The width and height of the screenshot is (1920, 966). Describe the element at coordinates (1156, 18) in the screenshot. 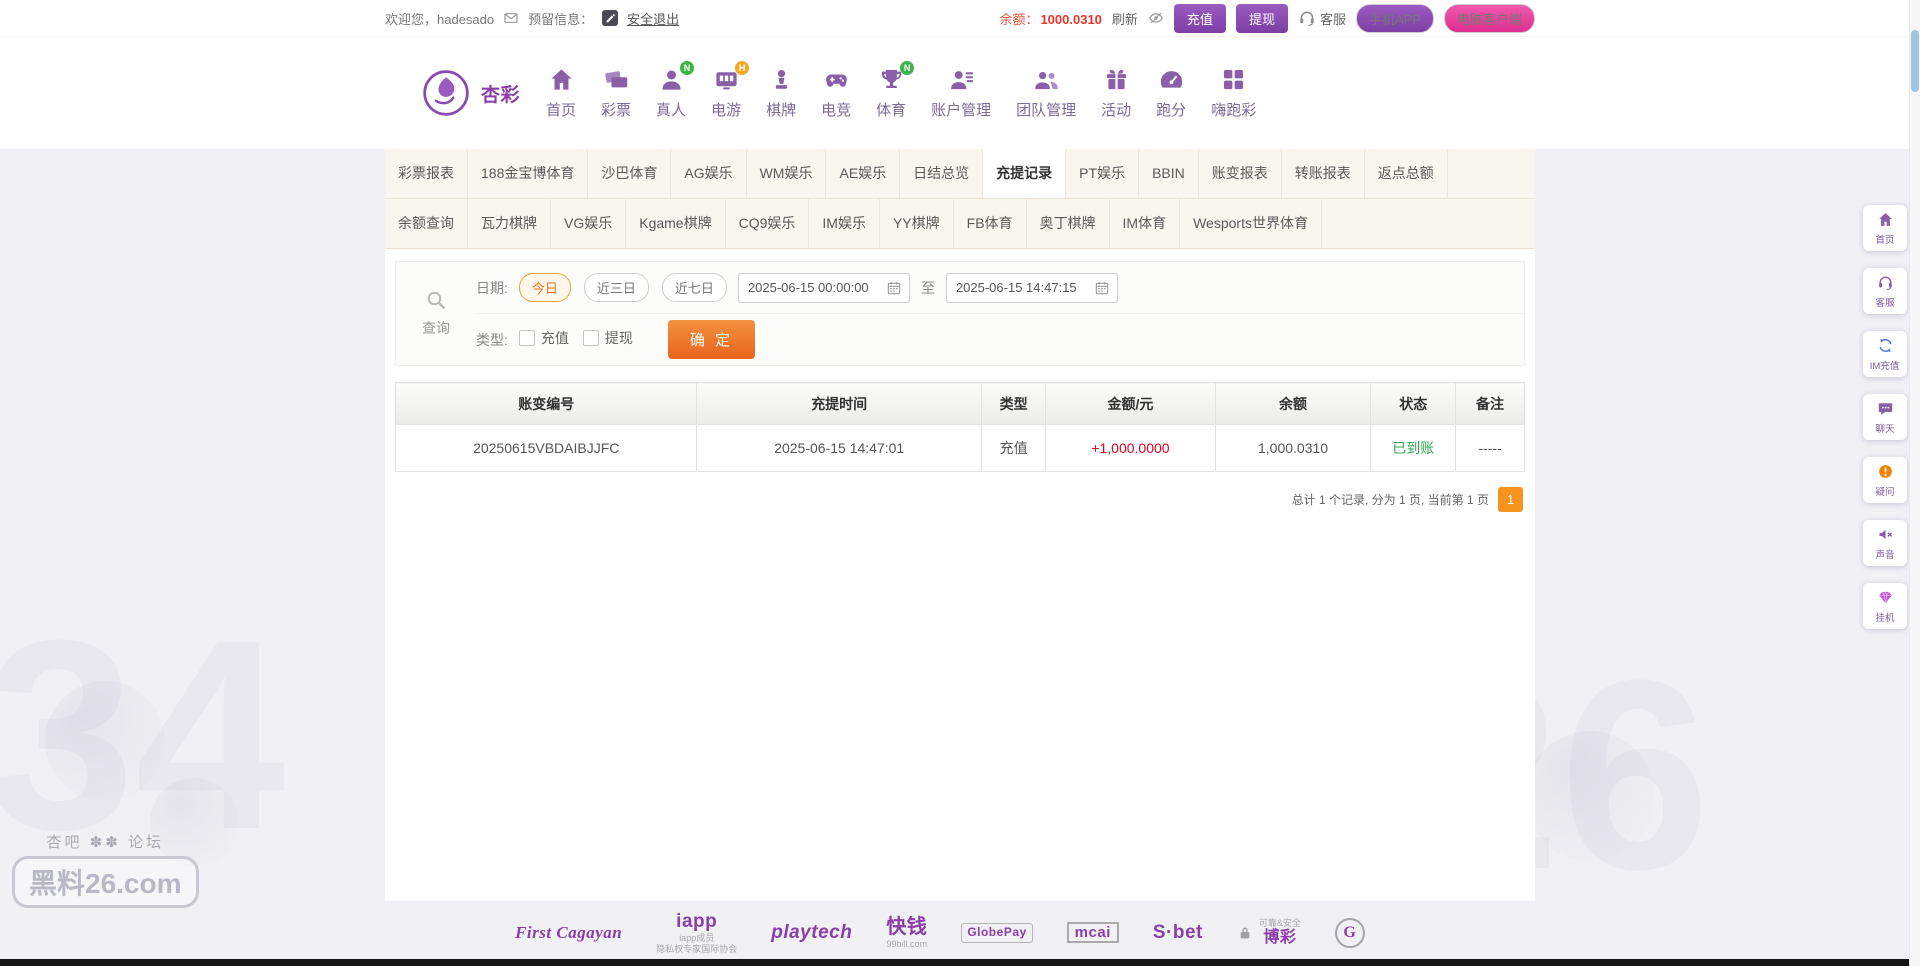

I see `eye-off-icon` at that location.